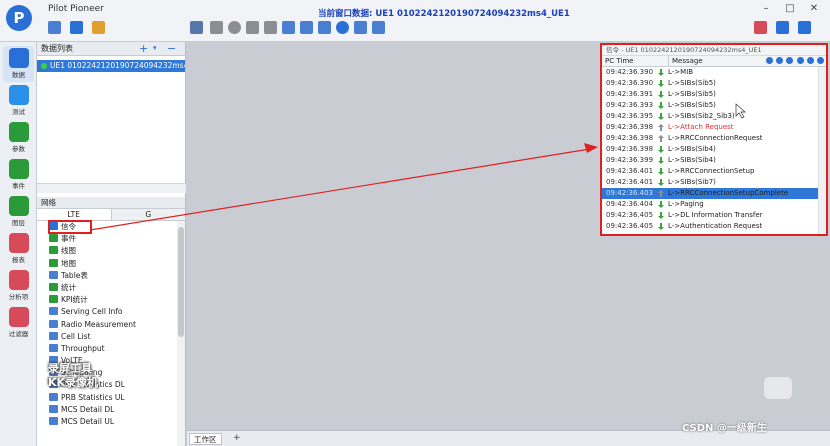 This screenshot has width=830, height=446. I want to click on signaling-scrollbar, so click(822, 150).